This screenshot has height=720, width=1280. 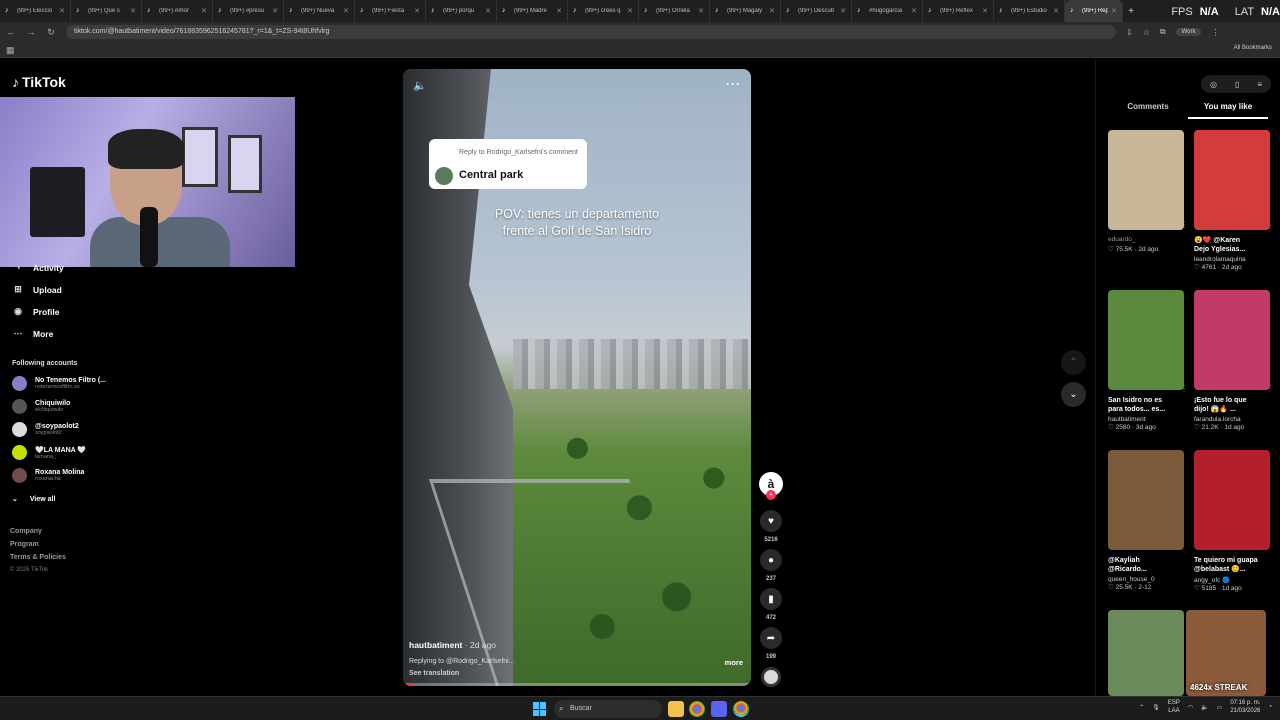 What do you see at coordinates (1213, 84) in the screenshot?
I see `compass-icon: ◎` at bounding box center [1213, 84].